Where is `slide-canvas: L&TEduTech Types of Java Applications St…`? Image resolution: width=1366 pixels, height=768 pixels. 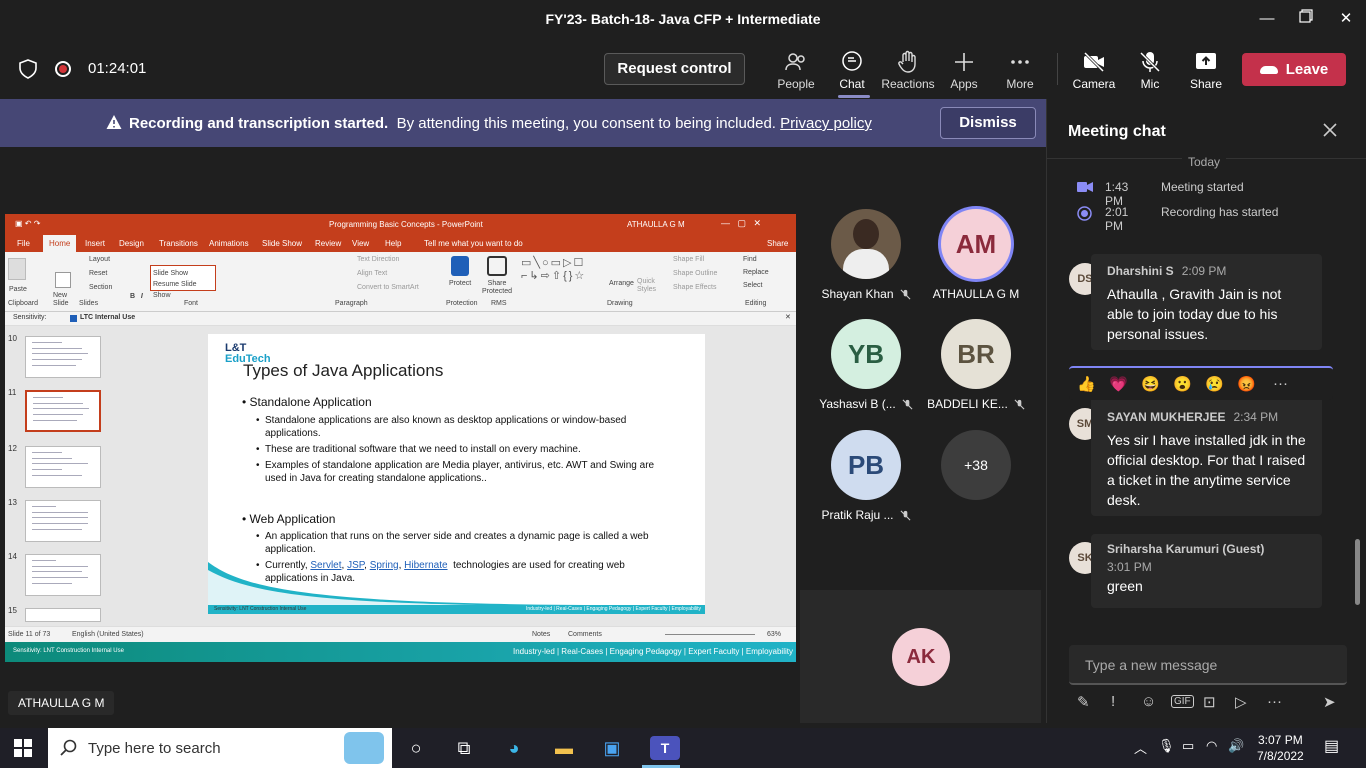
slide-canvas: L&TEduTech Types of Java Applications St… is located at coordinates (456, 474).